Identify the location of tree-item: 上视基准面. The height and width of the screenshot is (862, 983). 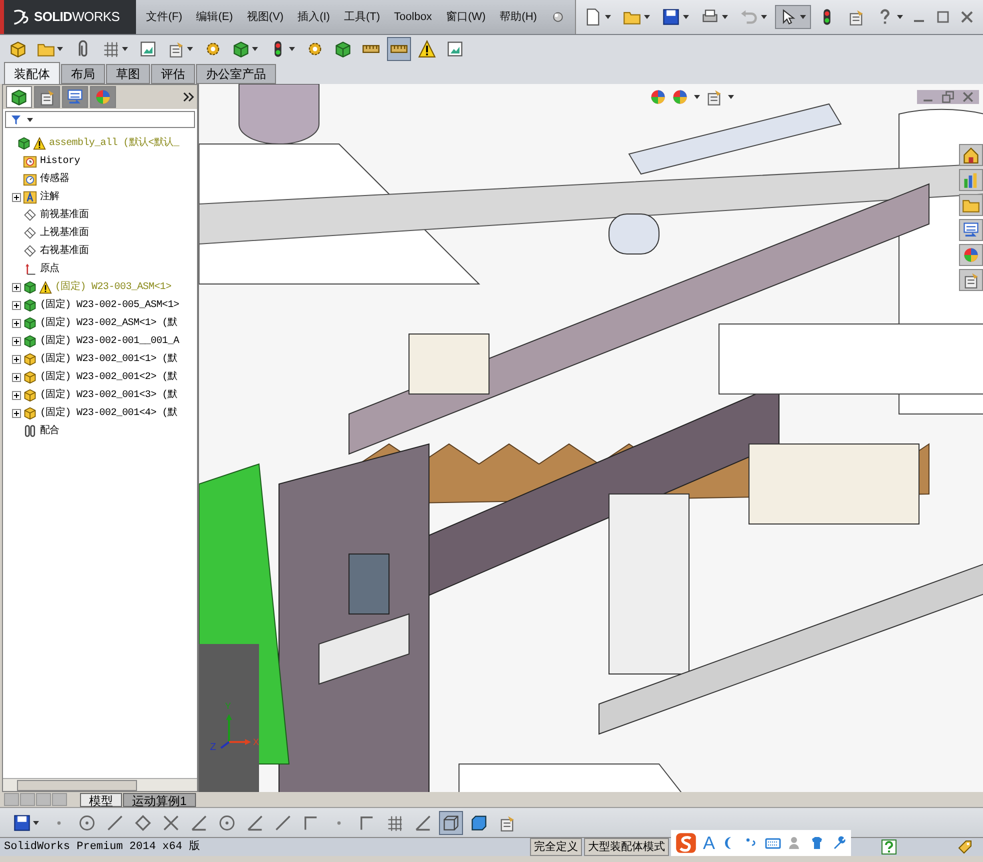
(64, 233).